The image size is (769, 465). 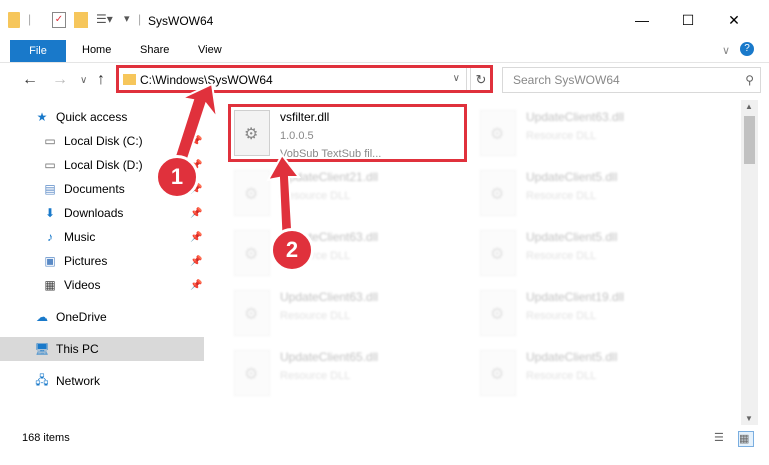 I want to click on callout-2: 2, so click(x=292, y=250).